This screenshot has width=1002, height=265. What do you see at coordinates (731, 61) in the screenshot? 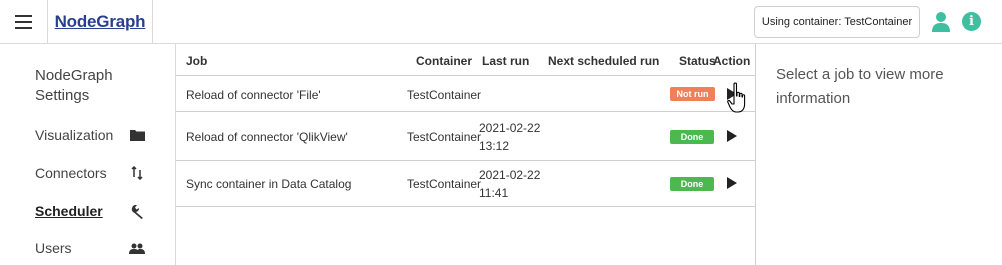
I see `column-header-action: Action` at bounding box center [731, 61].